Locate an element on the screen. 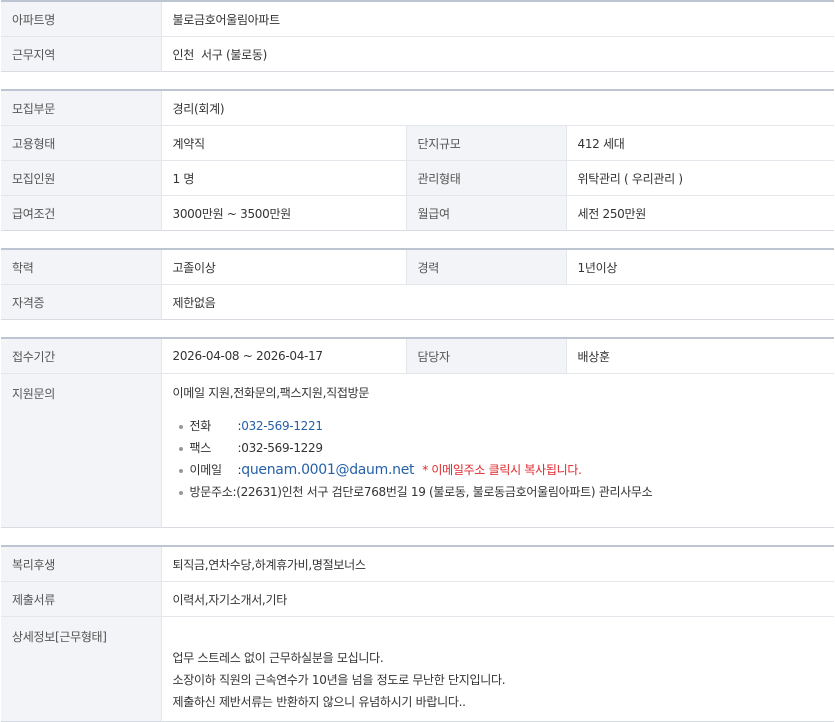  row-documents: 제출서류 이력서,자기소개서,기타 is located at coordinates (417, 599).